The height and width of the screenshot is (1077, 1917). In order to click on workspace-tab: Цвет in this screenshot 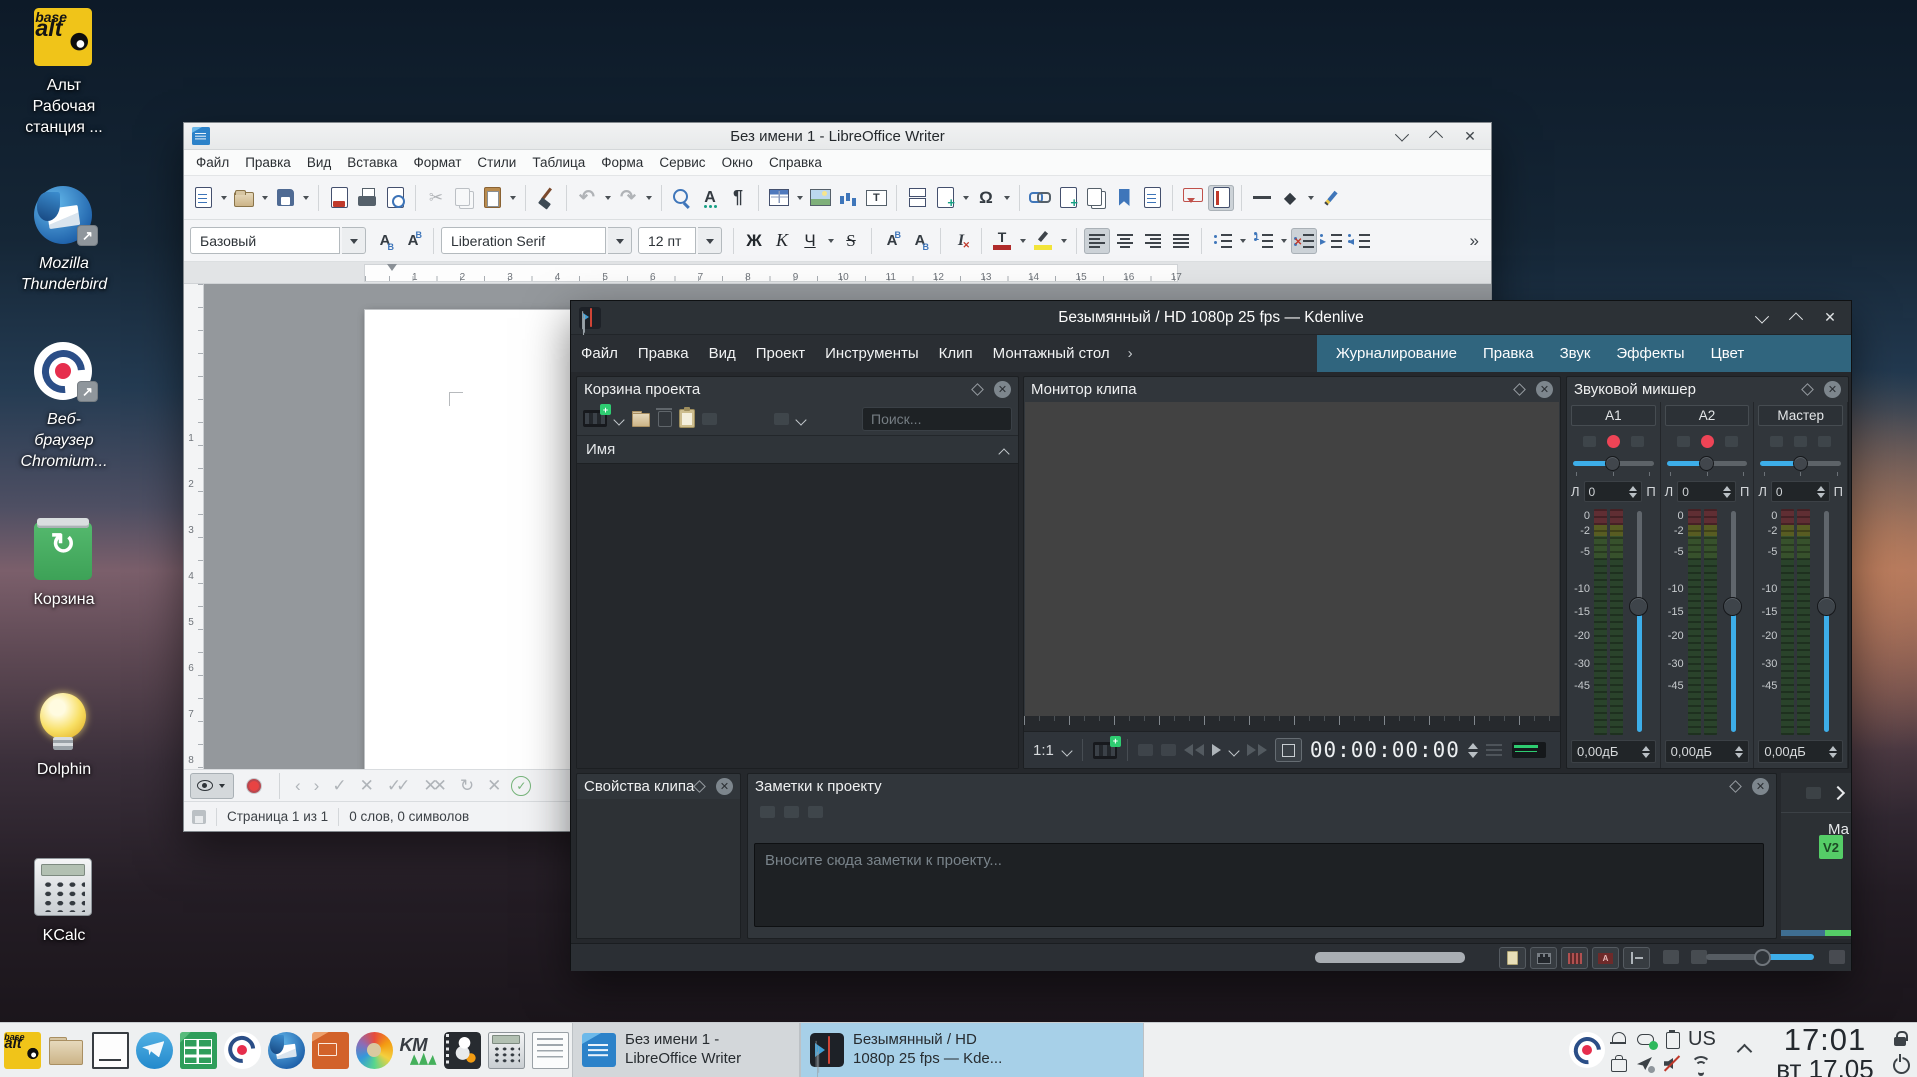, I will do `click(1728, 353)`.